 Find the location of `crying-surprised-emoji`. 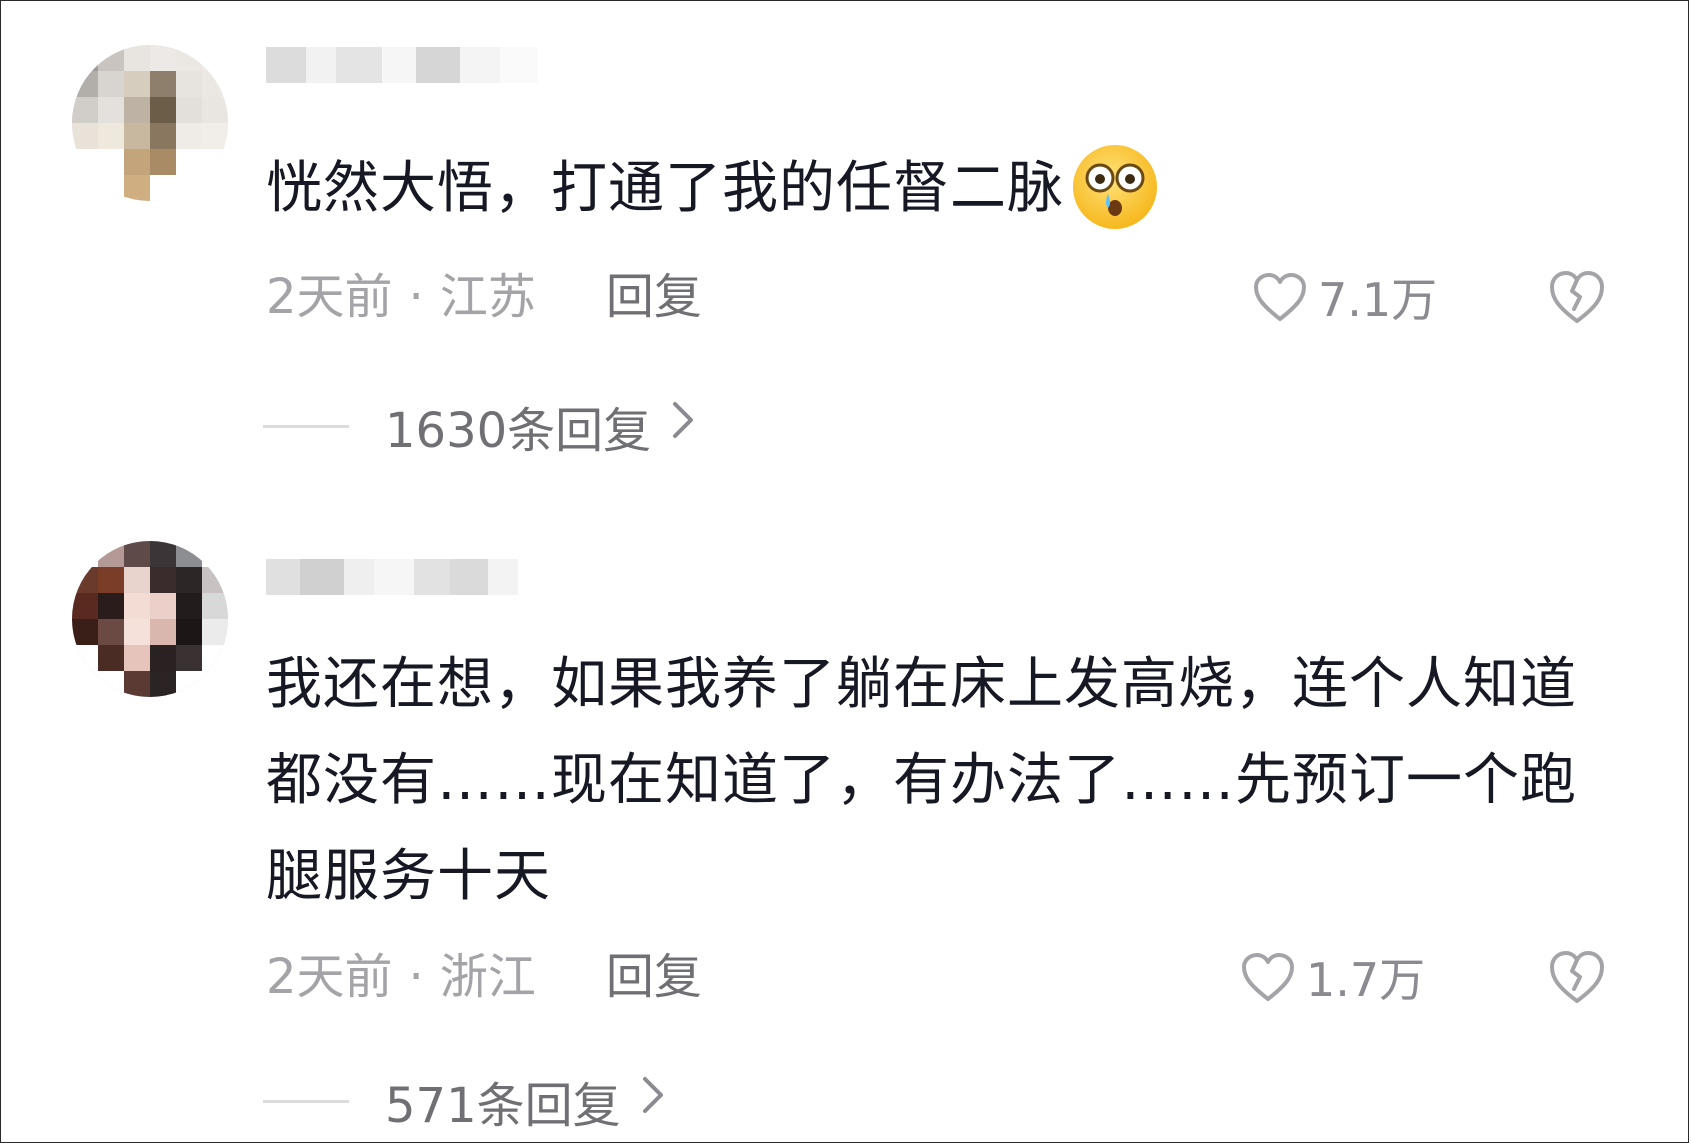

crying-surprised-emoji is located at coordinates (1115, 187).